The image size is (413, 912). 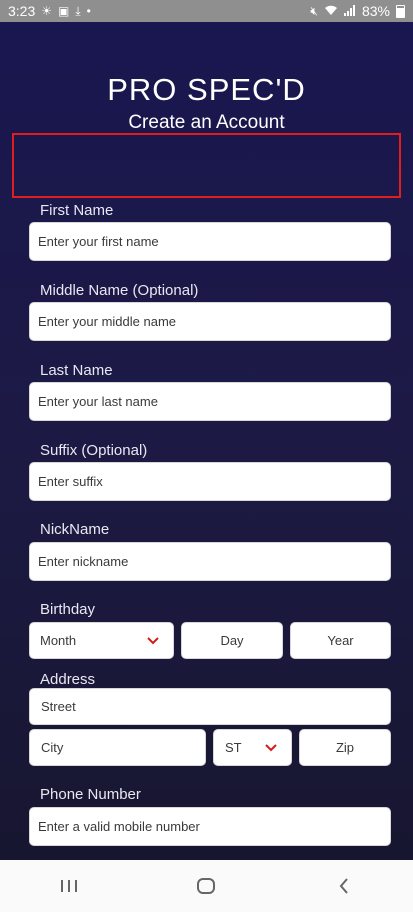 I want to click on signal-icon, so click(x=349, y=11).